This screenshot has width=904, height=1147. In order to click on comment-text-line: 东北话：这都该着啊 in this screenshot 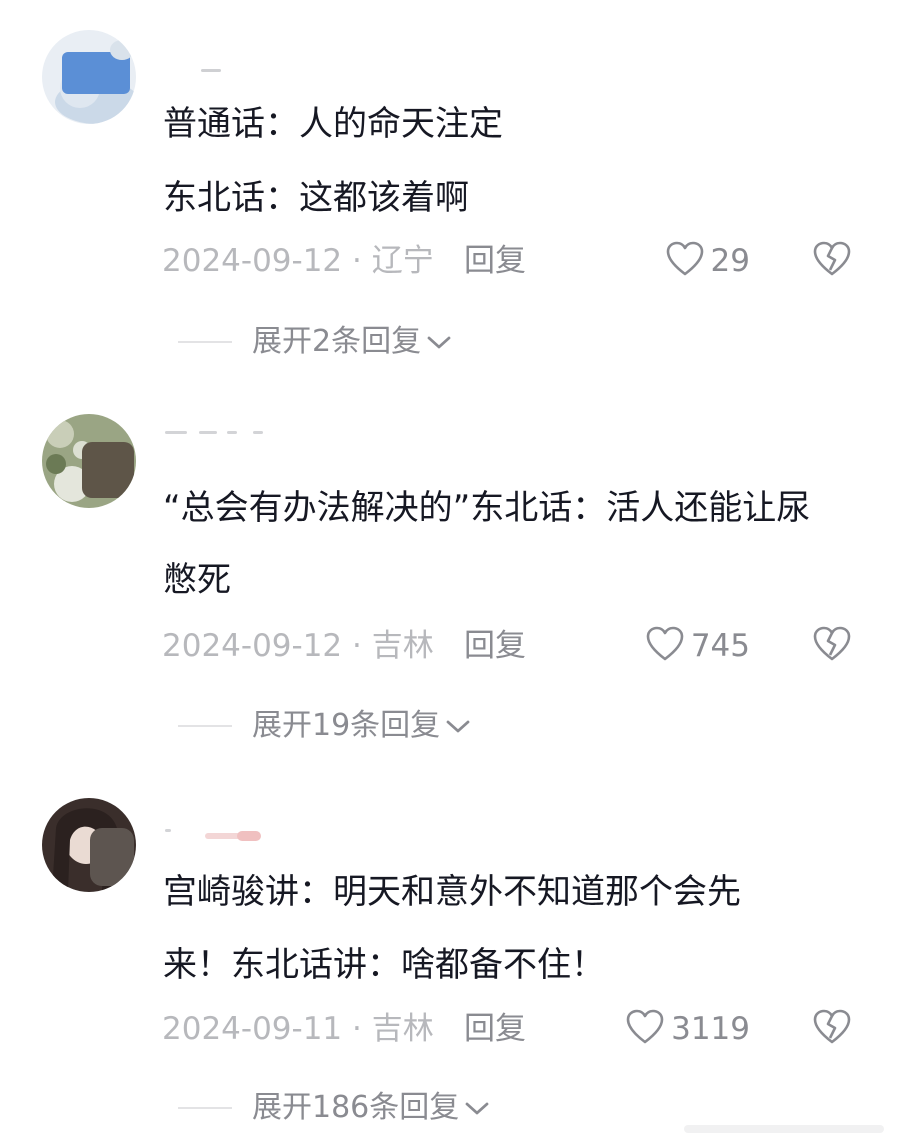, I will do `click(316, 198)`.